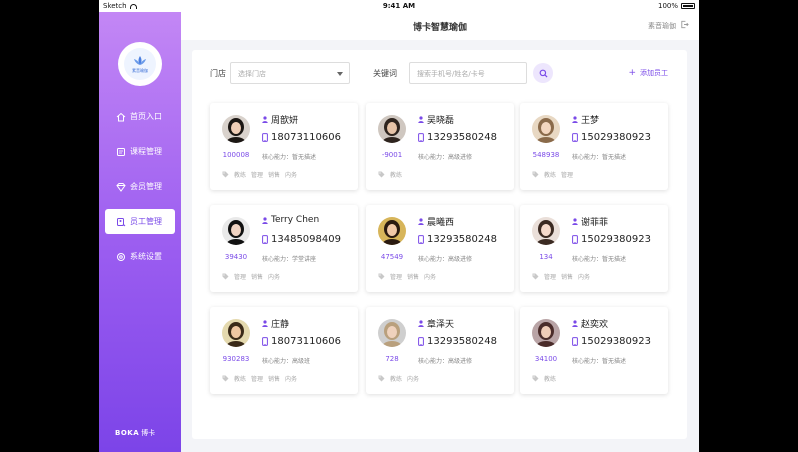 The width and height of the screenshot is (798, 452). I want to click on staff-phone: 18073110606, so click(306, 137).